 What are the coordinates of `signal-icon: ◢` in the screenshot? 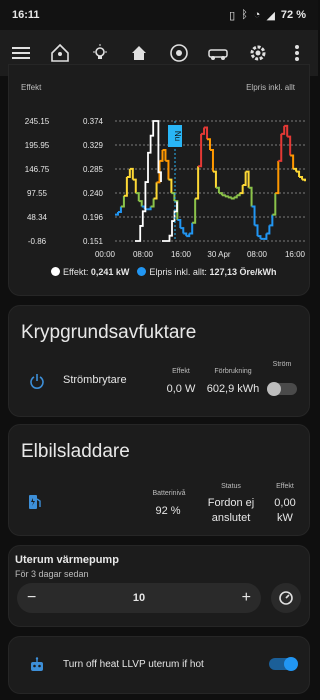 It's located at (270, 15).